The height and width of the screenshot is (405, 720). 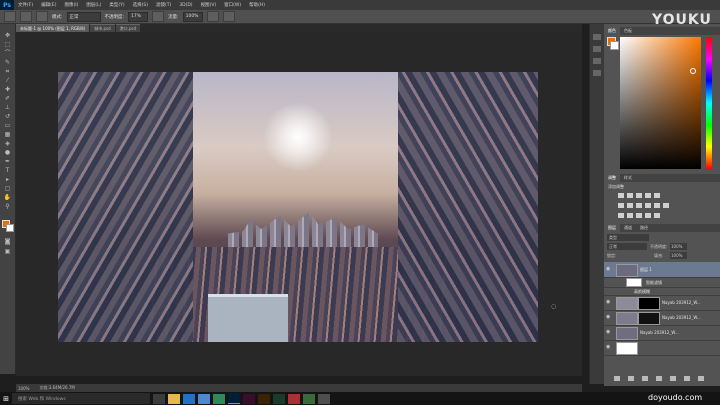 What do you see at coordinates (630, 205) in the screenshot?
I see `color-balance-icon` at bounding box center [630, 205].